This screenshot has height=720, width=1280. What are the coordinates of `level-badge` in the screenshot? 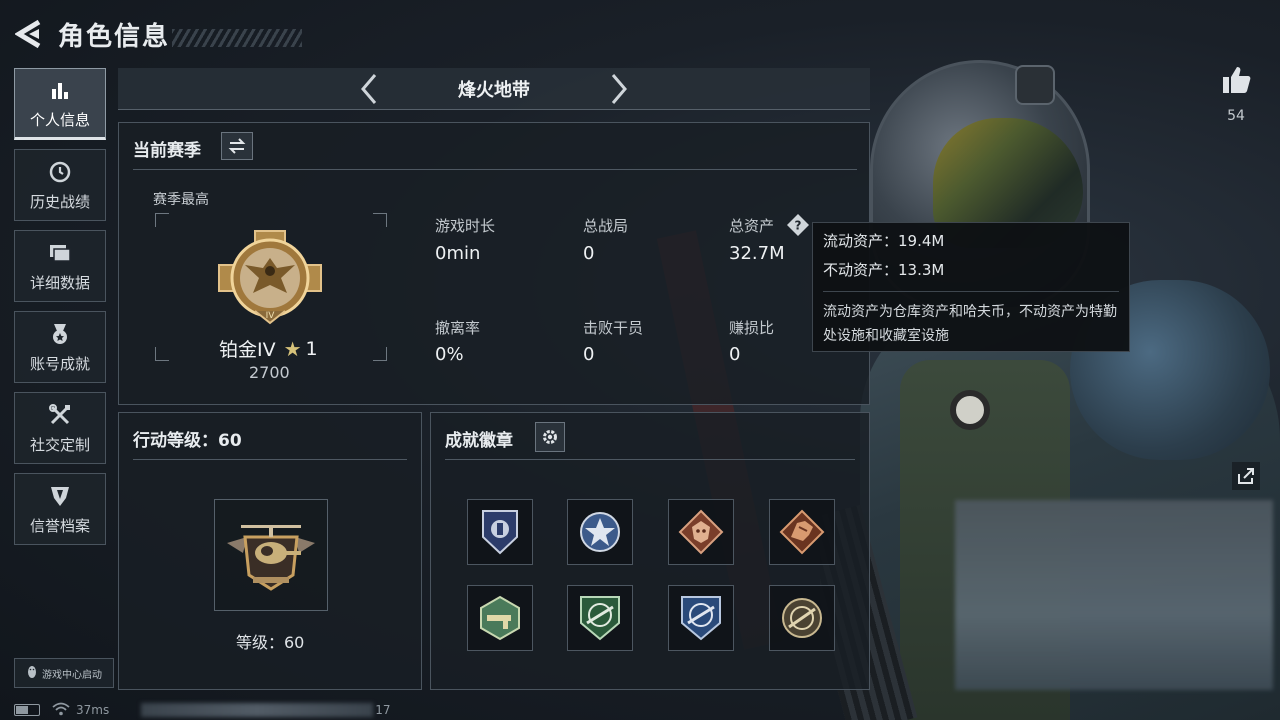 It's located at (271, 555).